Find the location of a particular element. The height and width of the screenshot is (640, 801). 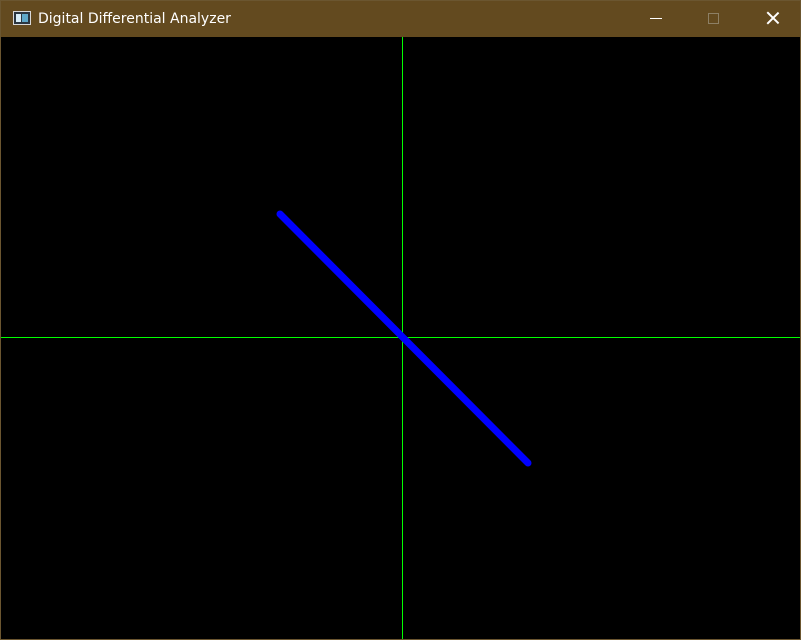

minimize-button is located at coordinates (656, 19).